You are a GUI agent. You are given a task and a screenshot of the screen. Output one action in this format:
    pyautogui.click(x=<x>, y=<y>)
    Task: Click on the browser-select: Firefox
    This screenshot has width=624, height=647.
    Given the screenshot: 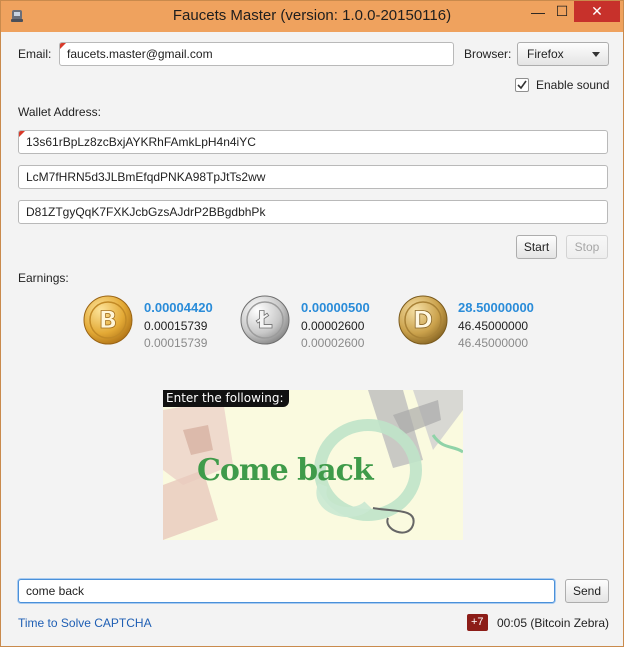 What is the action you would take?
    pyautogui.click(x=563, y=54)
    